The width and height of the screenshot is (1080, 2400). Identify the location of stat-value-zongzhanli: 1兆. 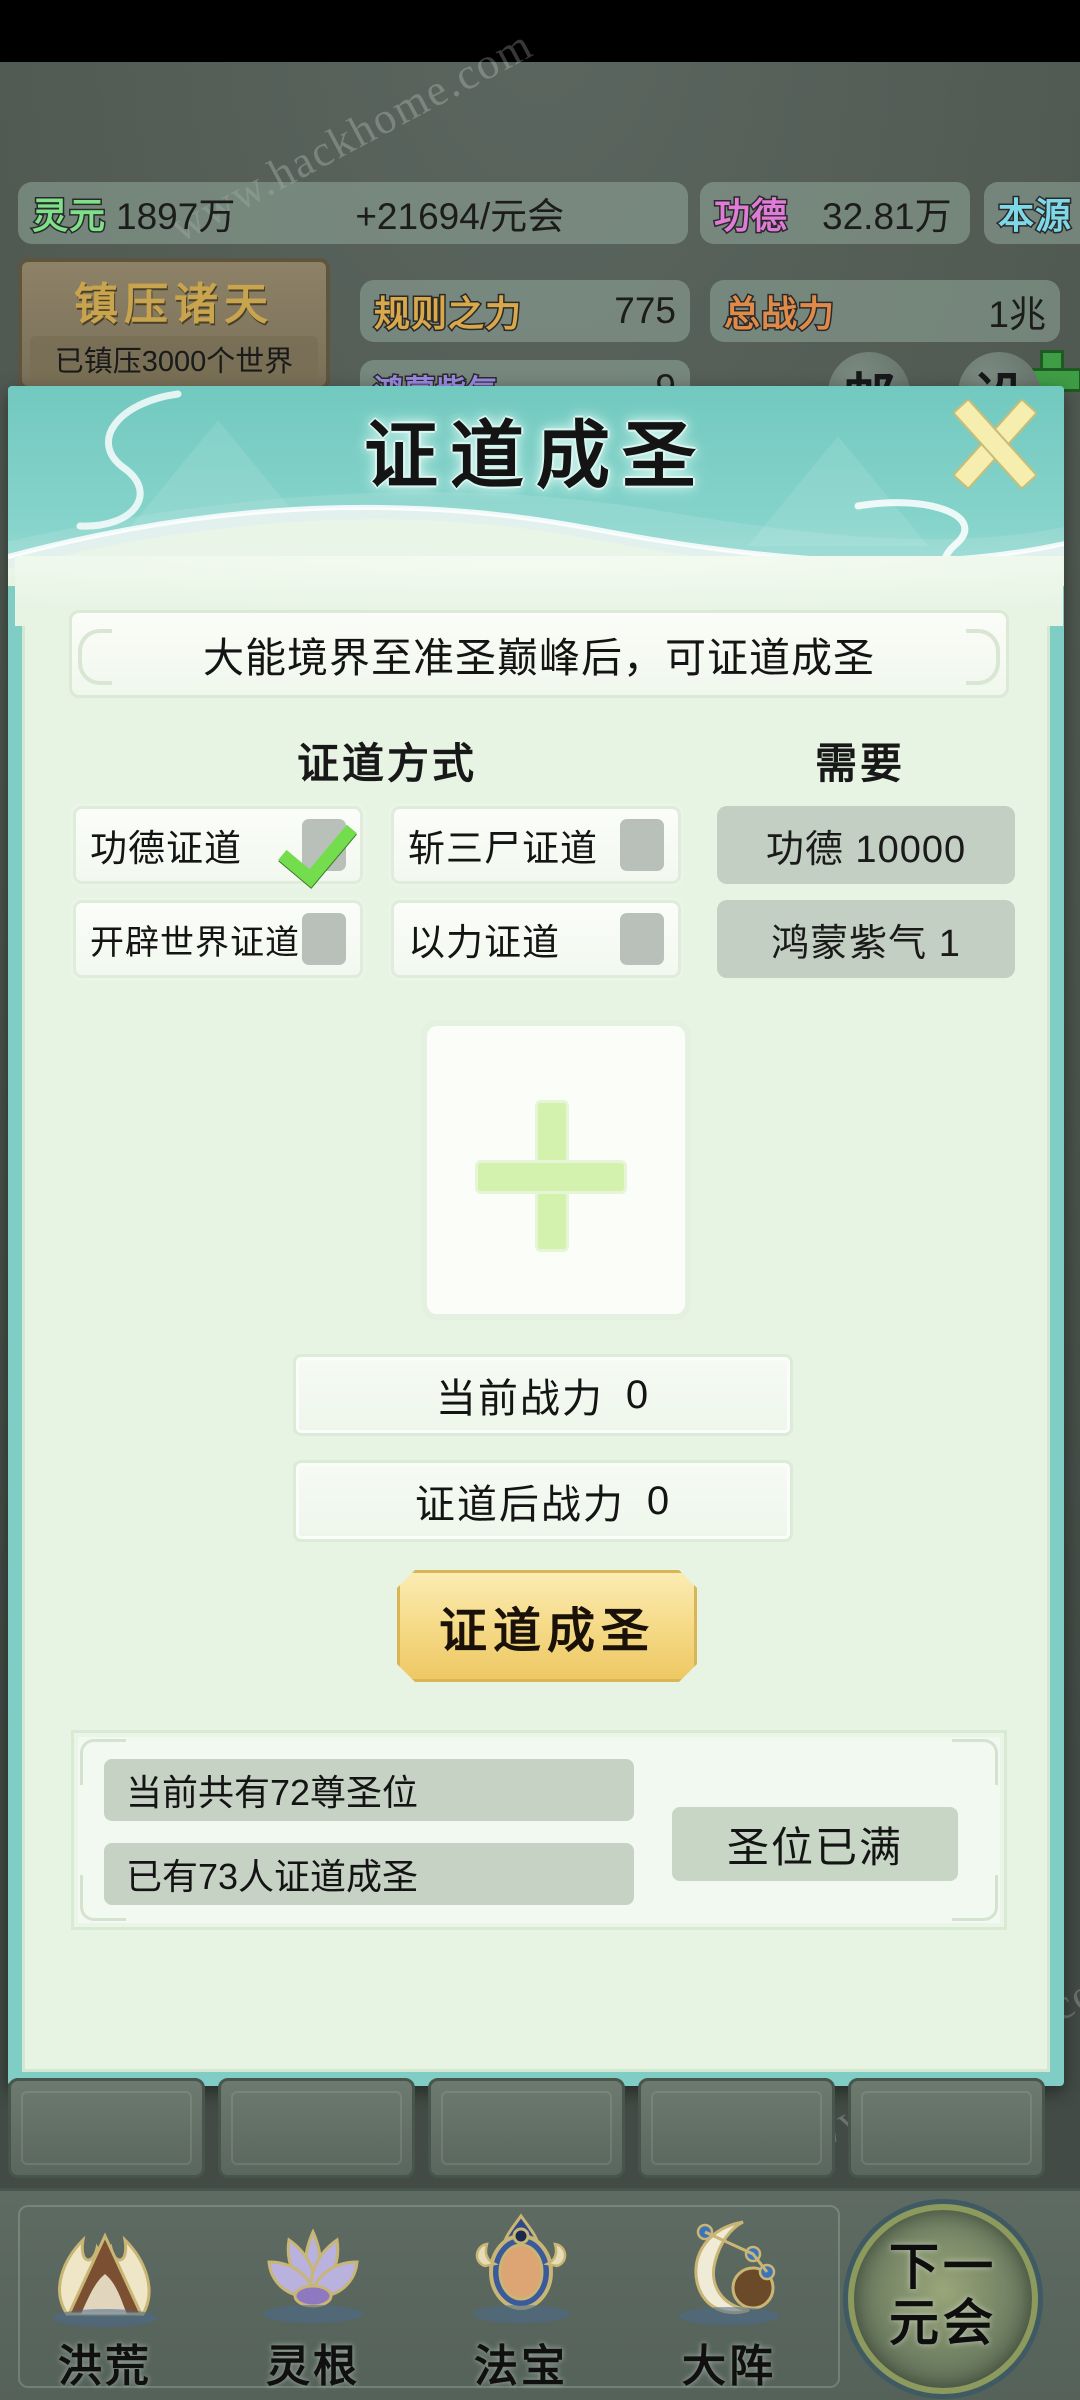
(1017, 314).